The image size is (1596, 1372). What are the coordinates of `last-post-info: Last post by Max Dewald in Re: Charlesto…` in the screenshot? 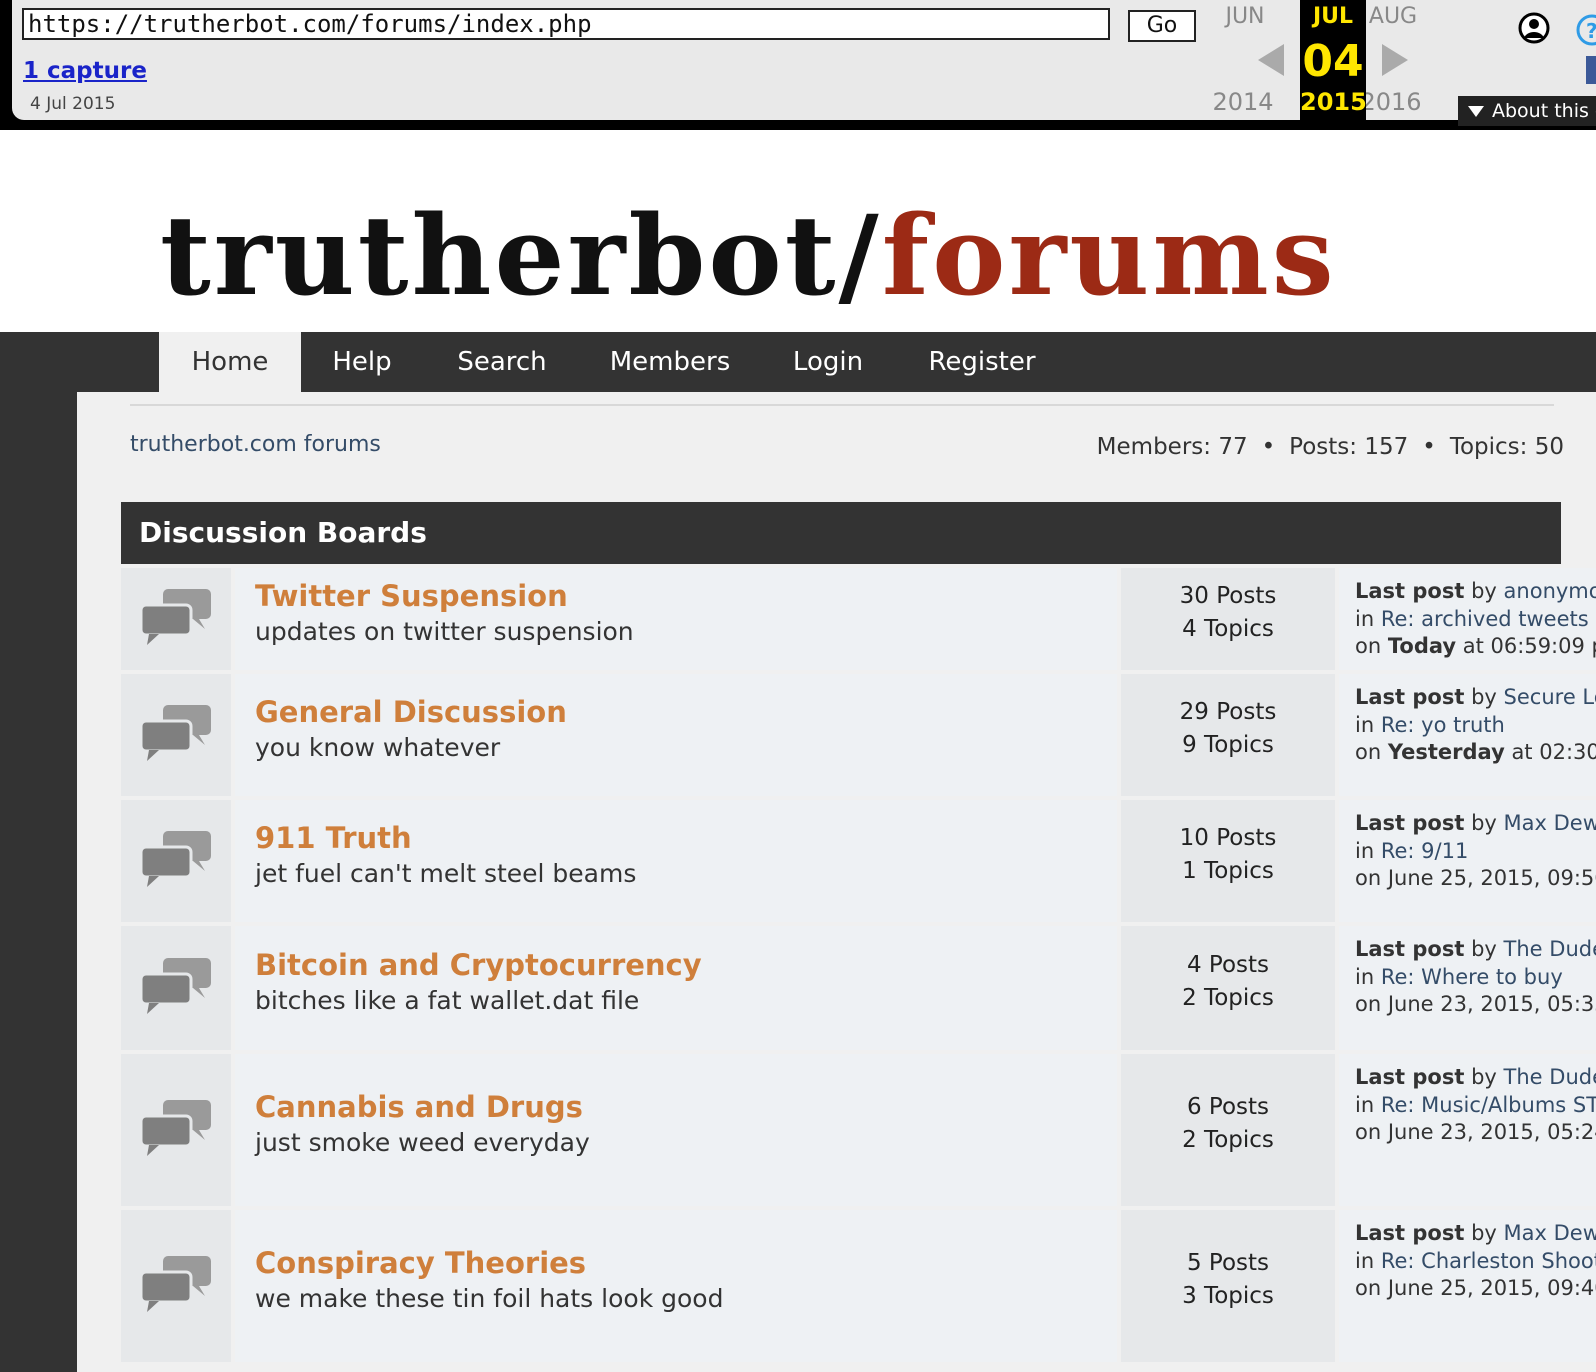 It's located at (1475, 1261).